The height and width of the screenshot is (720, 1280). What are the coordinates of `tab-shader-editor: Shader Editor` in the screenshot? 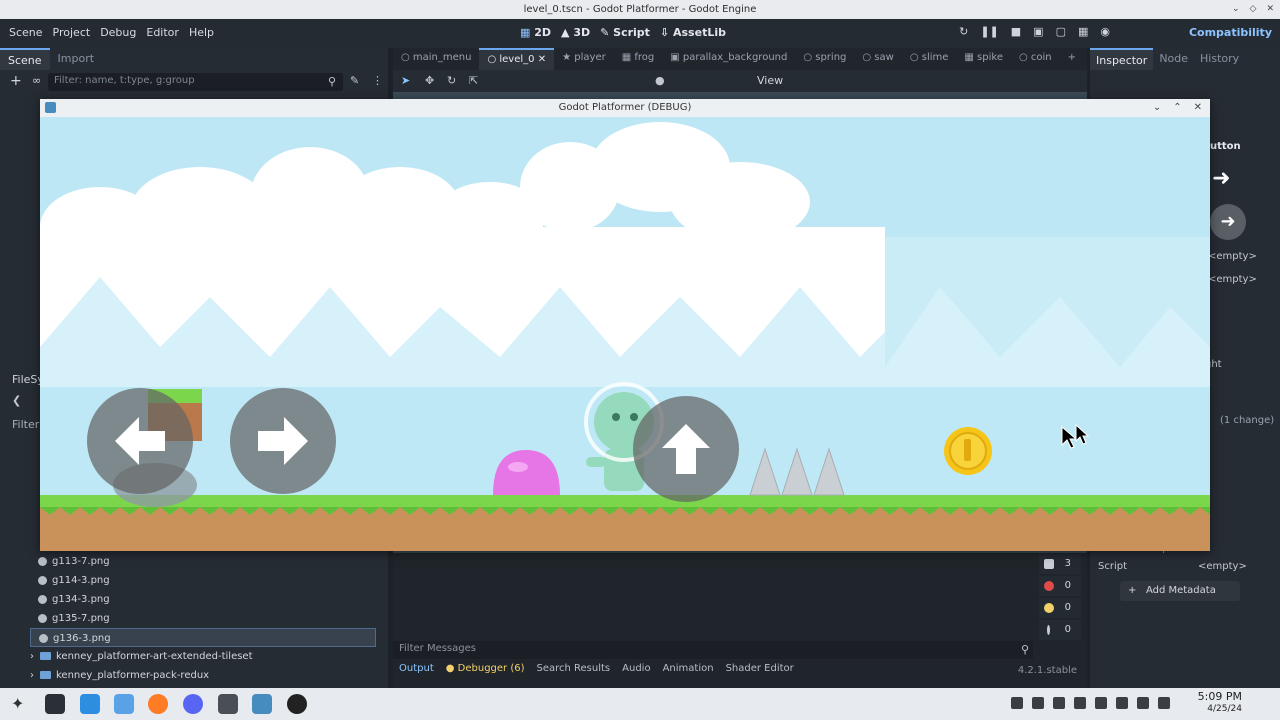 It's located at (760, 668).